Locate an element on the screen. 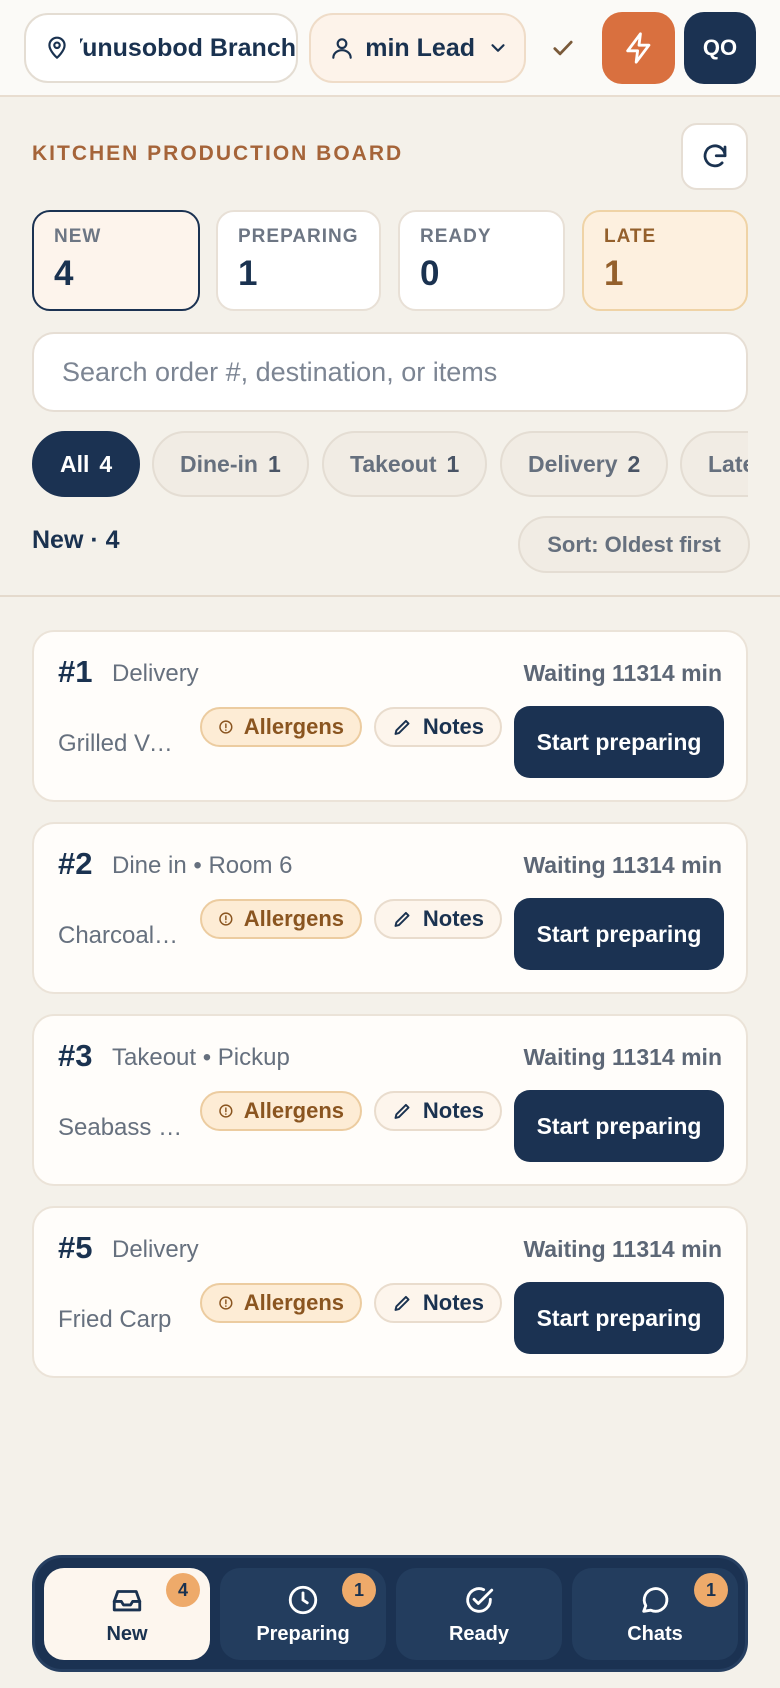  order-items: Seabass Fillet is located at coordinates (122, 1127).